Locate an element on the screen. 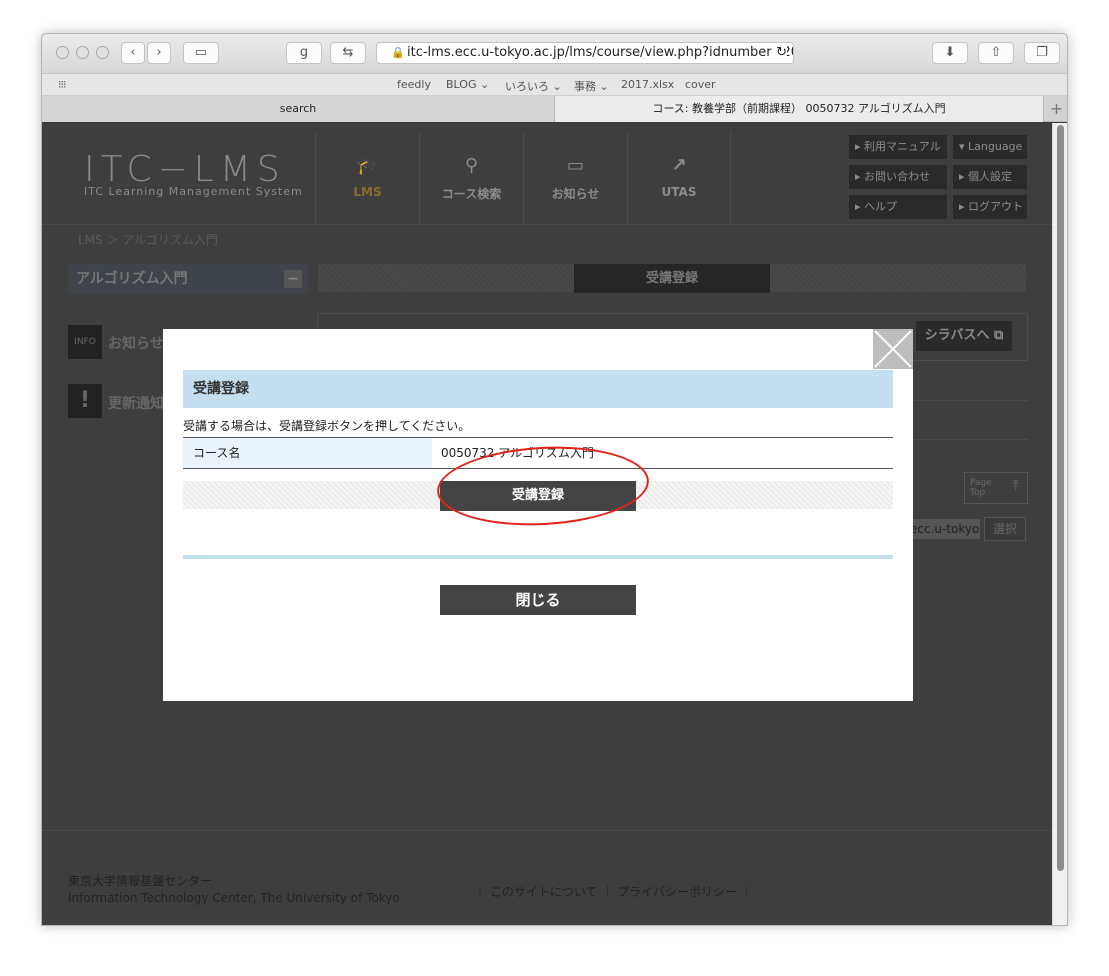 The height and width of the screenshot is (976, 1109). close-window-button is located at coordinates (62, 52).